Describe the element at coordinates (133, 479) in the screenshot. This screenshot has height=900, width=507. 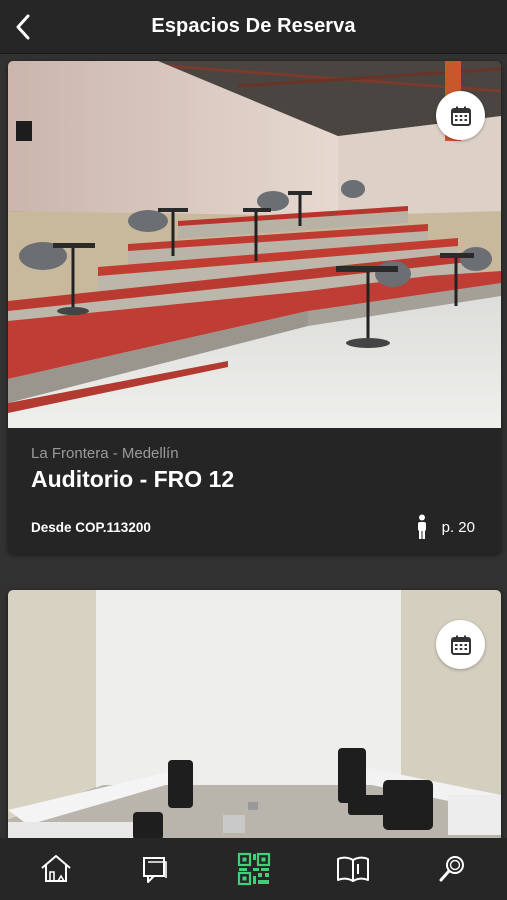
I see `space-name: Auditorio - FRO 12` at that location.